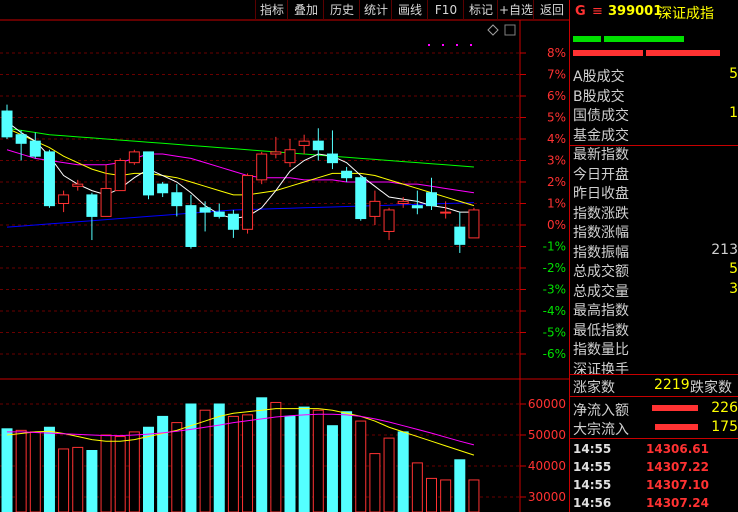 This screenshot has height=512, width=738. Describe the element at coordinates (556, 161) in the screenshot. I see `y-tick-label: 3%` at that location.